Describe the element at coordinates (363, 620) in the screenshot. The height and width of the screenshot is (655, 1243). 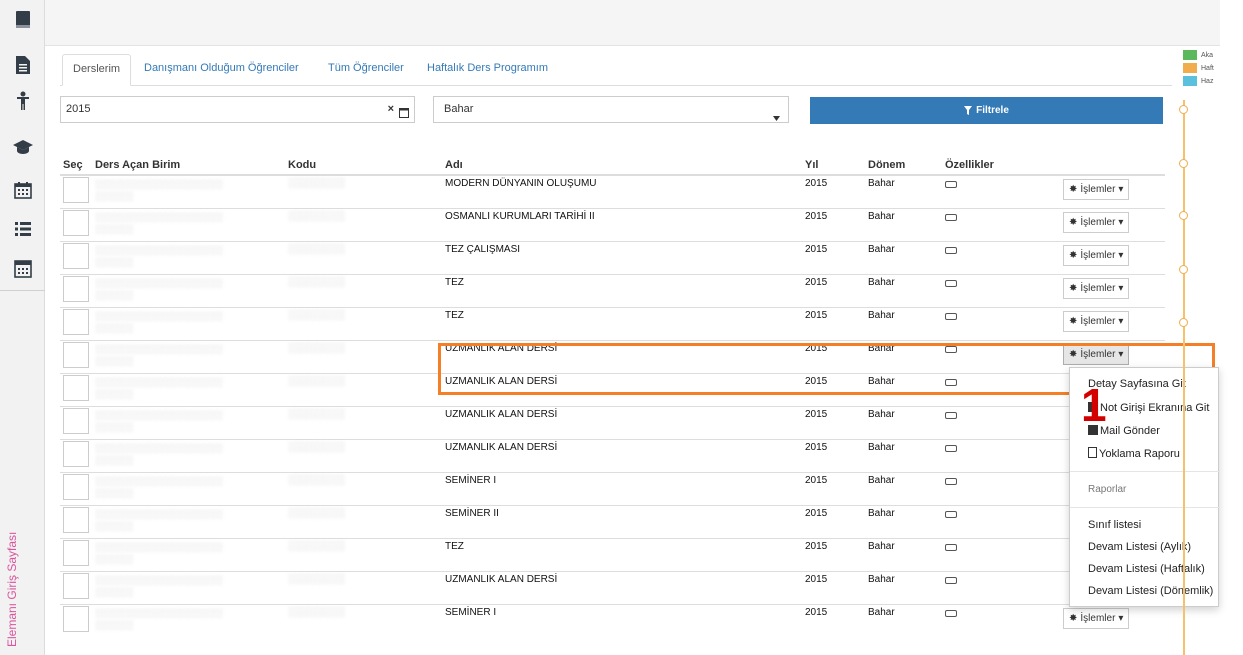
I see `code-cell: ░░░░░░░░` at that location.